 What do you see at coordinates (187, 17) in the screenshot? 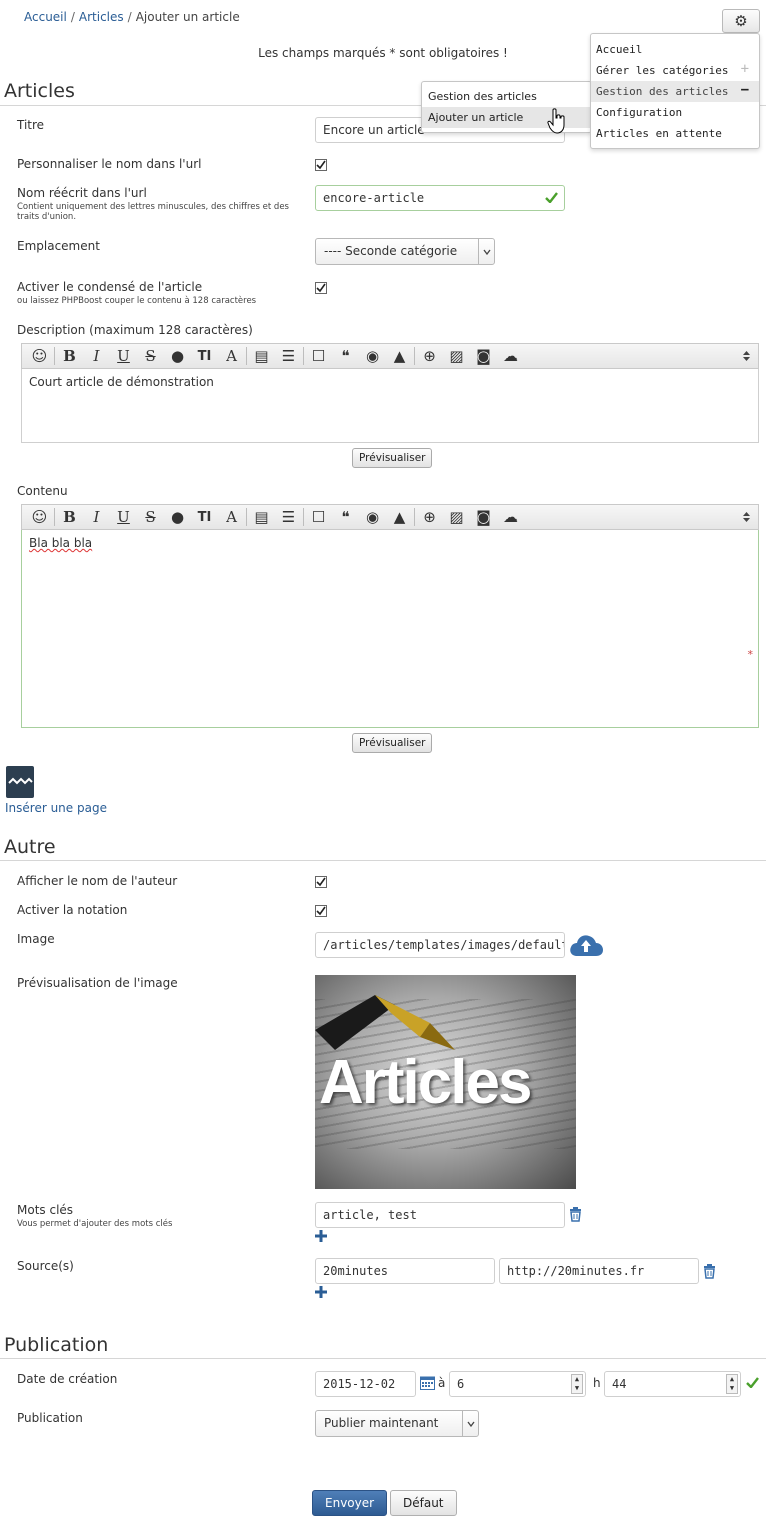
I see `breadcrumb-current: Ajouter un article` at bounding box center [187, 17].